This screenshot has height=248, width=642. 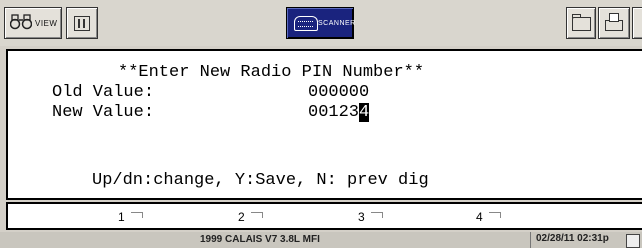 What do you see at coordinates (337, 23) in the screenshot?
I see `scanner-label: SCANNER` at bounding box center [337, 23].